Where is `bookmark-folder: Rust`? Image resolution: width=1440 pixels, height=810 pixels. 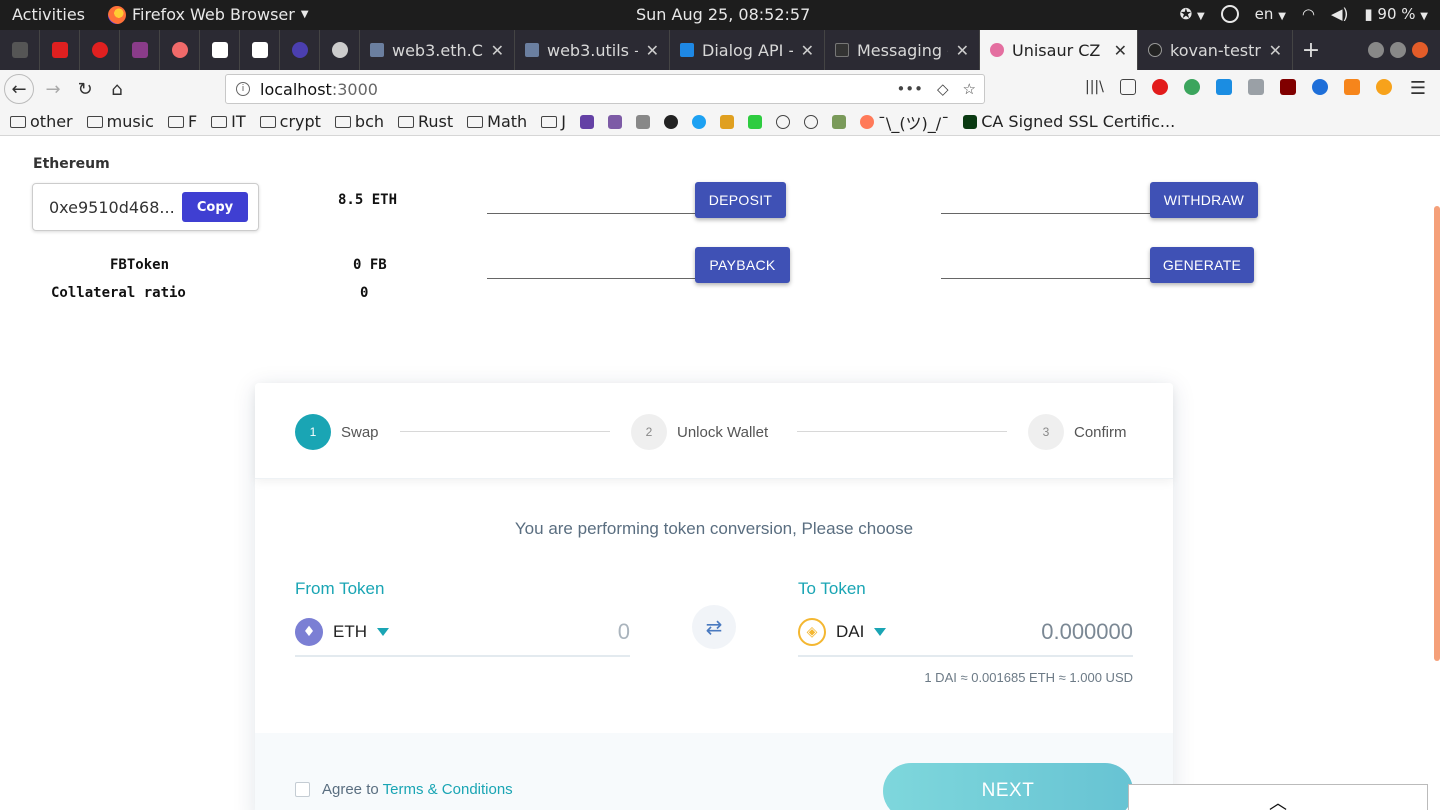
bookmark-folder: Rust is located at coordinates (425, 121).